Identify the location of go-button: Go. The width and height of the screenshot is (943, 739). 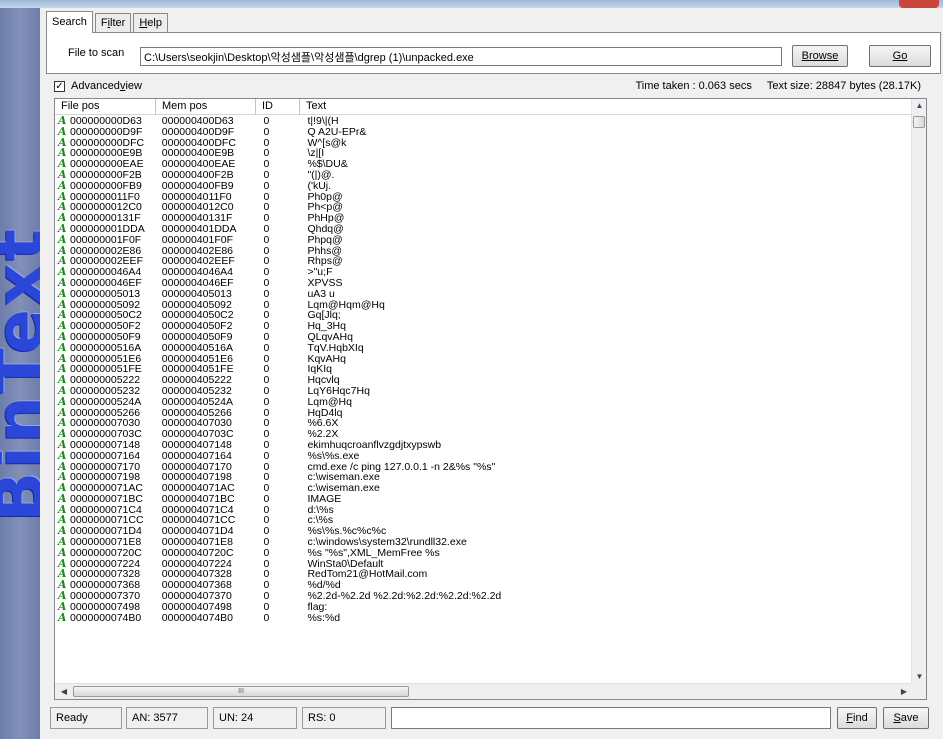
(900, 56).